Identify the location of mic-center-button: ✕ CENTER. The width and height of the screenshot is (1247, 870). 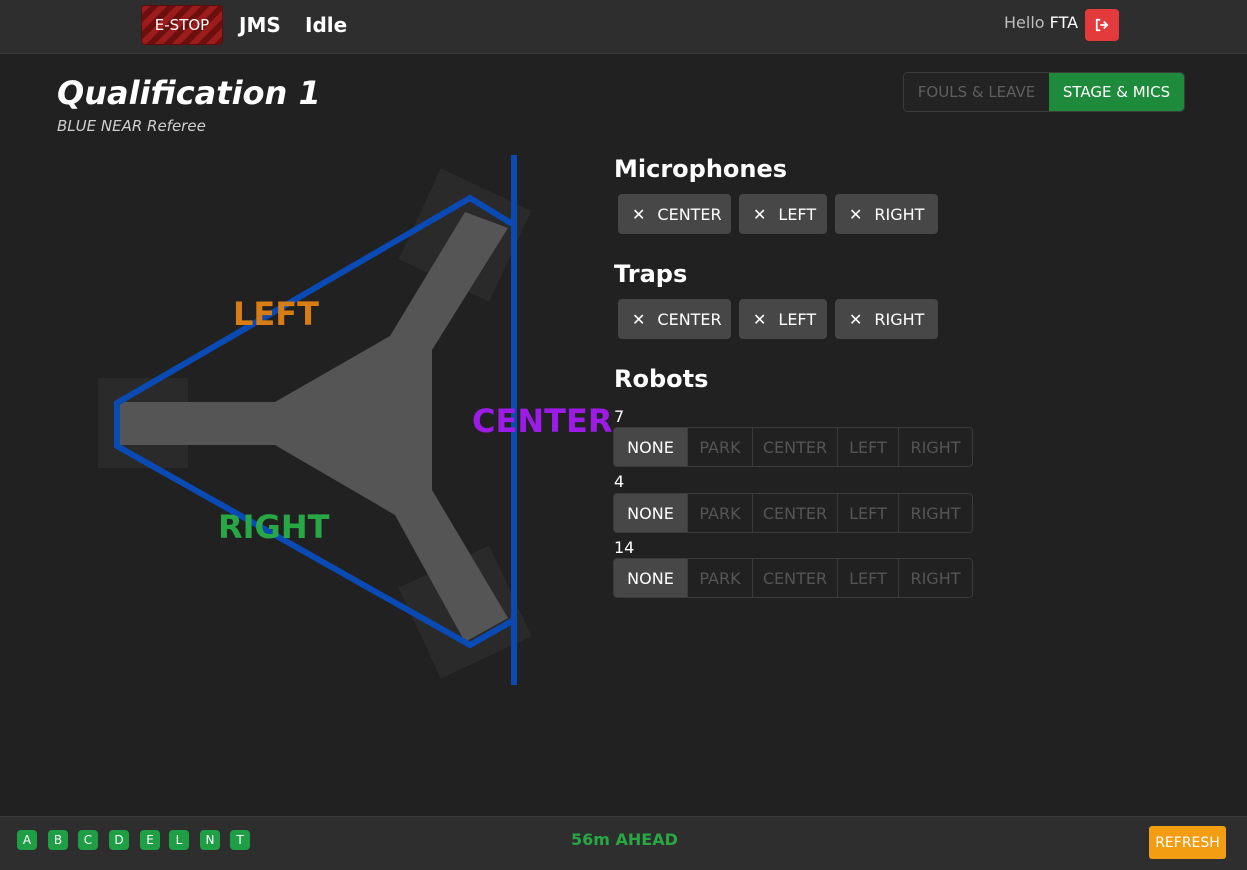
(674, 214).